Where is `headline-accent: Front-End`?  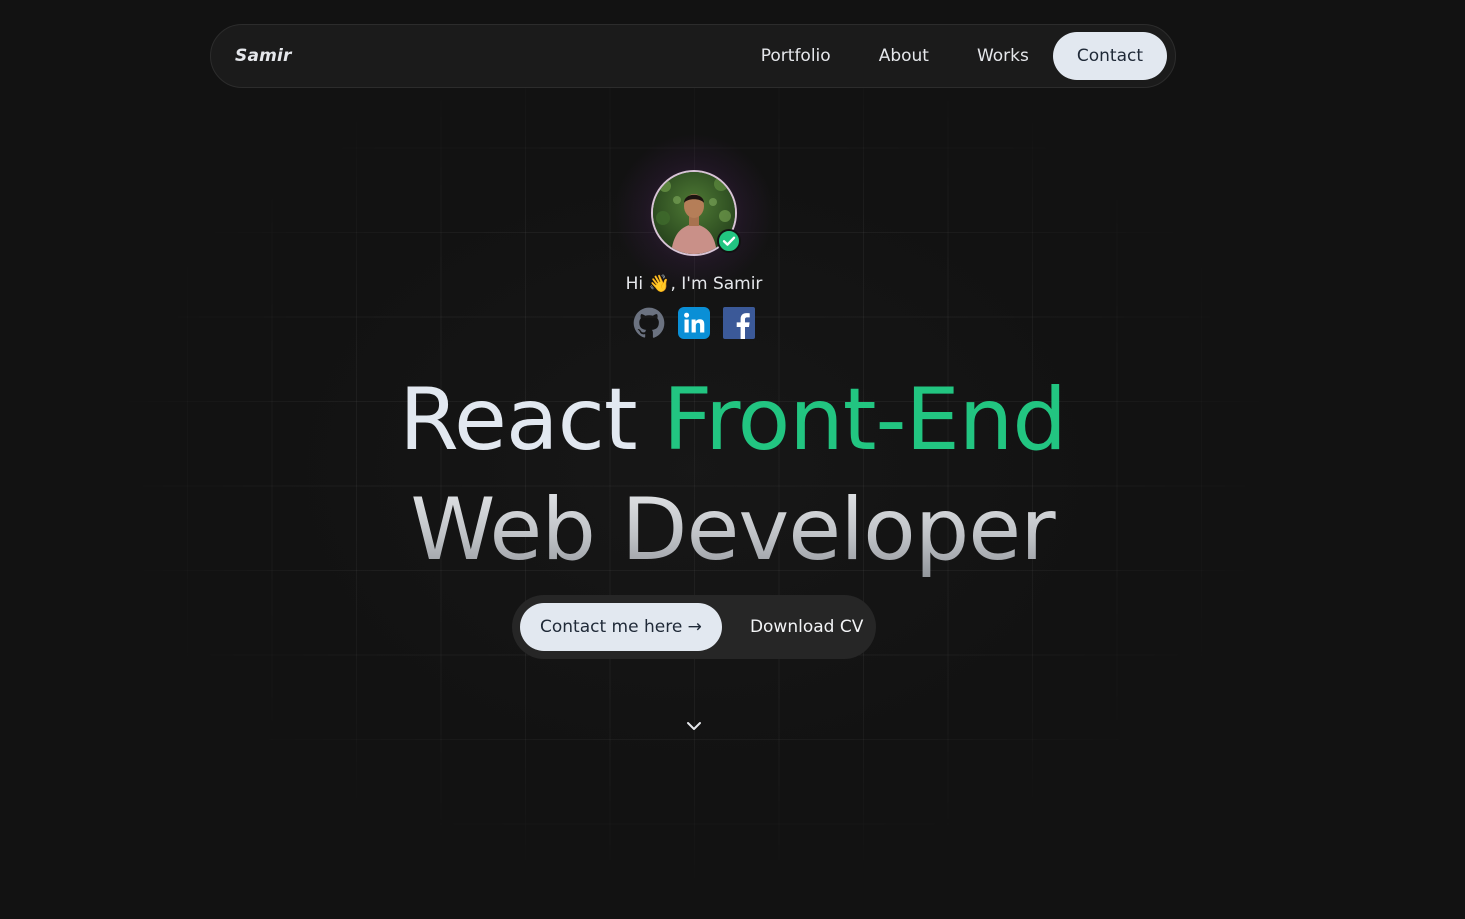 headline-accent: Front-End is located at coordinates (864, 420).